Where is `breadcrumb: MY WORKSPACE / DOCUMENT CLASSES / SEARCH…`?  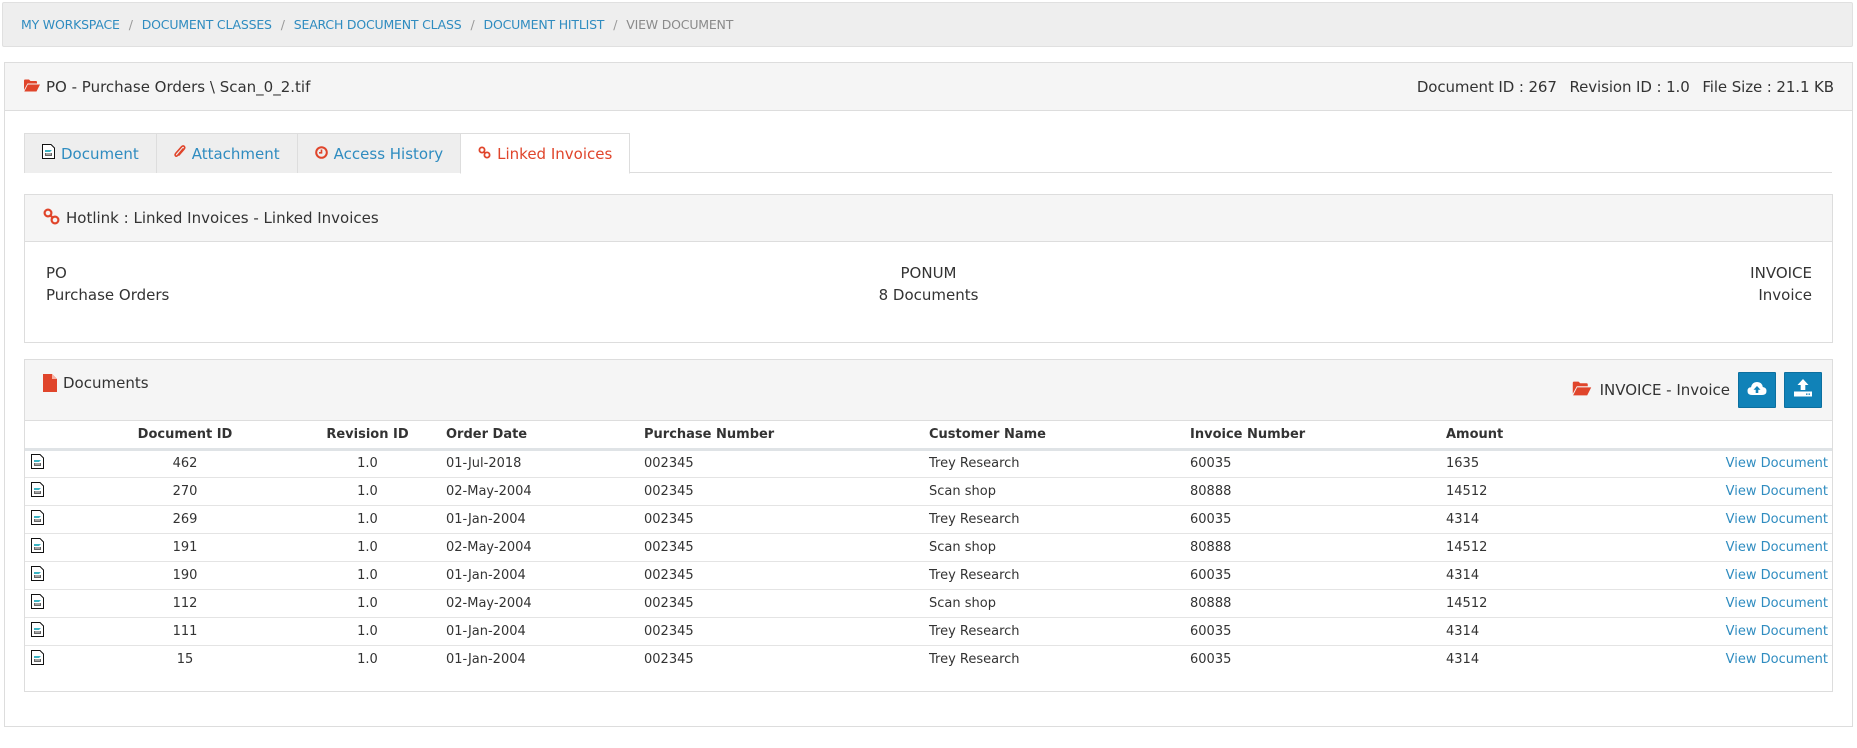
breadcrumb: MY WORKSPACE / DOCUMENT CLASSES / SEARCH… is located at coordinates (927, 24).